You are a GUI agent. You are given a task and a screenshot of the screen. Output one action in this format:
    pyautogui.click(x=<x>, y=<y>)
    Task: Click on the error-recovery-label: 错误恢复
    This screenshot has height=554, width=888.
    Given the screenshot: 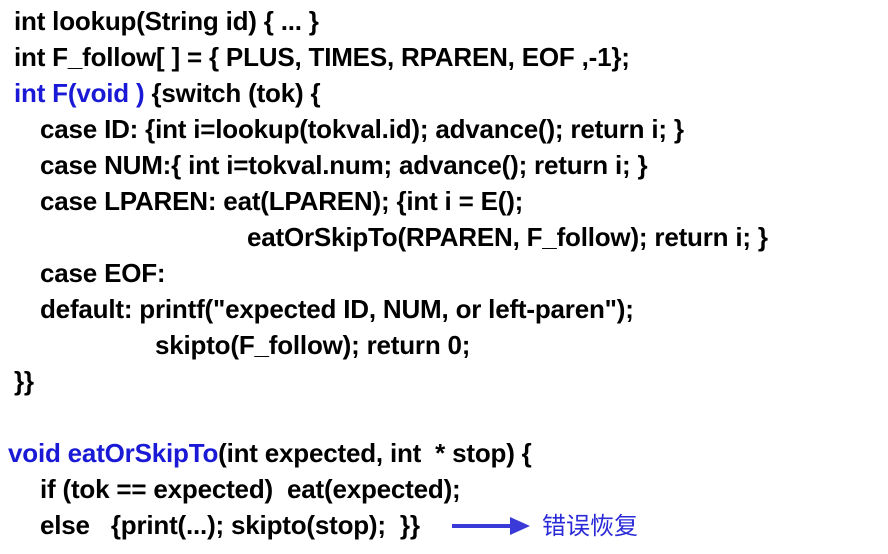 What is the action you would take?
    pyautogui.click(x=590, y=526)
    